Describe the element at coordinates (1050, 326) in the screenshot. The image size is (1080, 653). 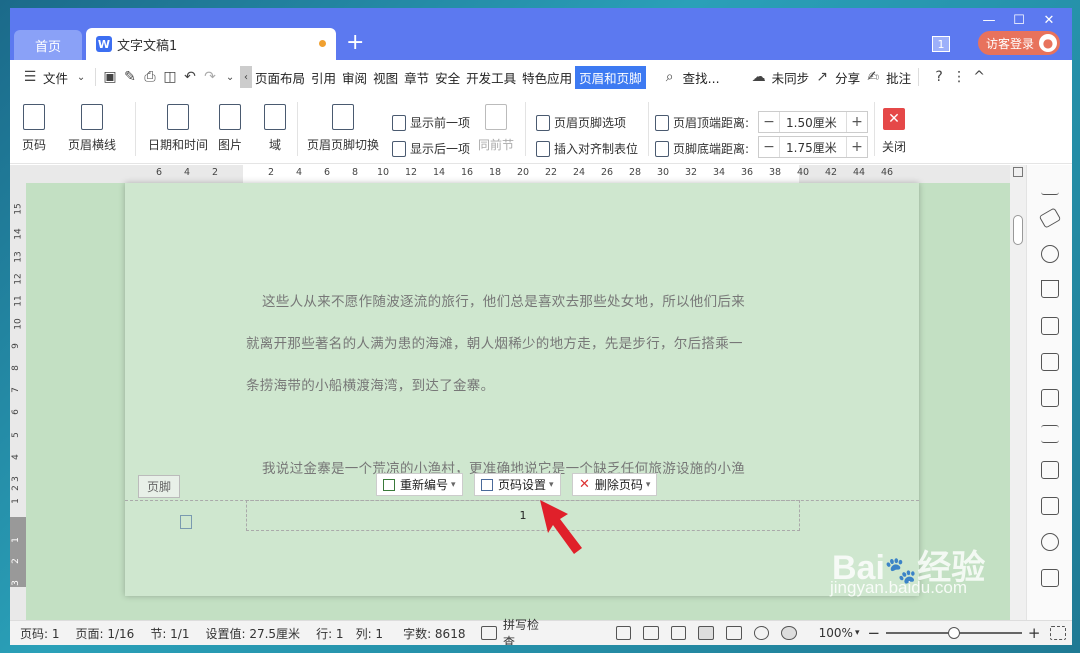
I see `table-icon` at that location.